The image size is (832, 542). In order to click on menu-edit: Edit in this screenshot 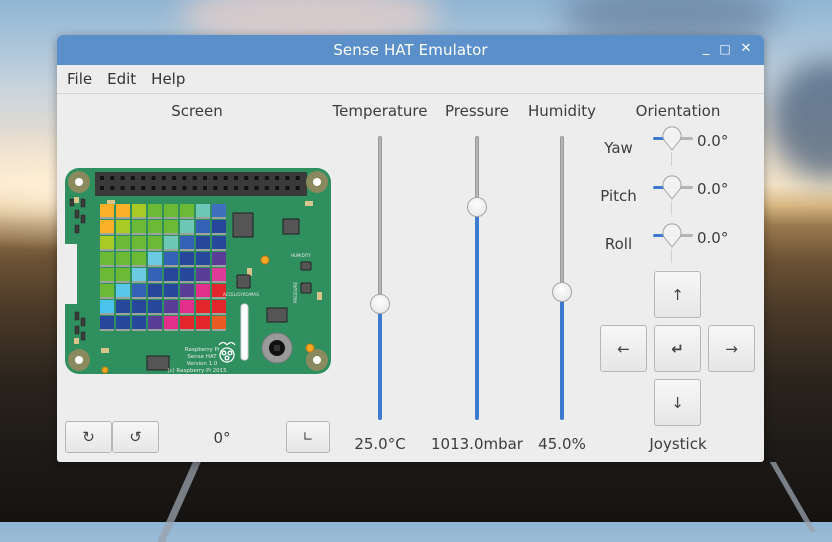, I will do `click(121, 79)`.